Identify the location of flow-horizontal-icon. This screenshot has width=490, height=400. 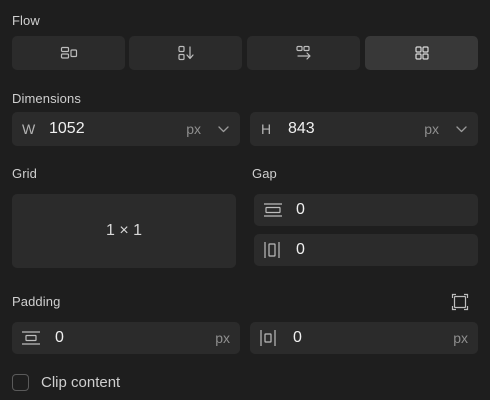
(68, 52).